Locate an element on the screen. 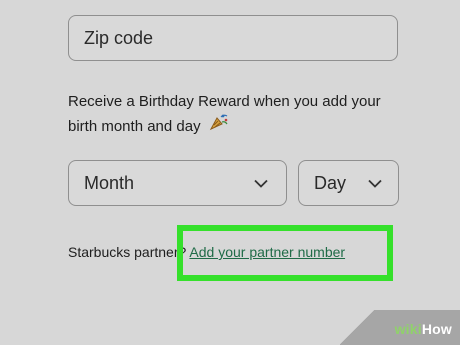 Image resolution: width=460 pixels, height=345 pixels. watermark-text: wikiHow is located at coordinates (423, 329).